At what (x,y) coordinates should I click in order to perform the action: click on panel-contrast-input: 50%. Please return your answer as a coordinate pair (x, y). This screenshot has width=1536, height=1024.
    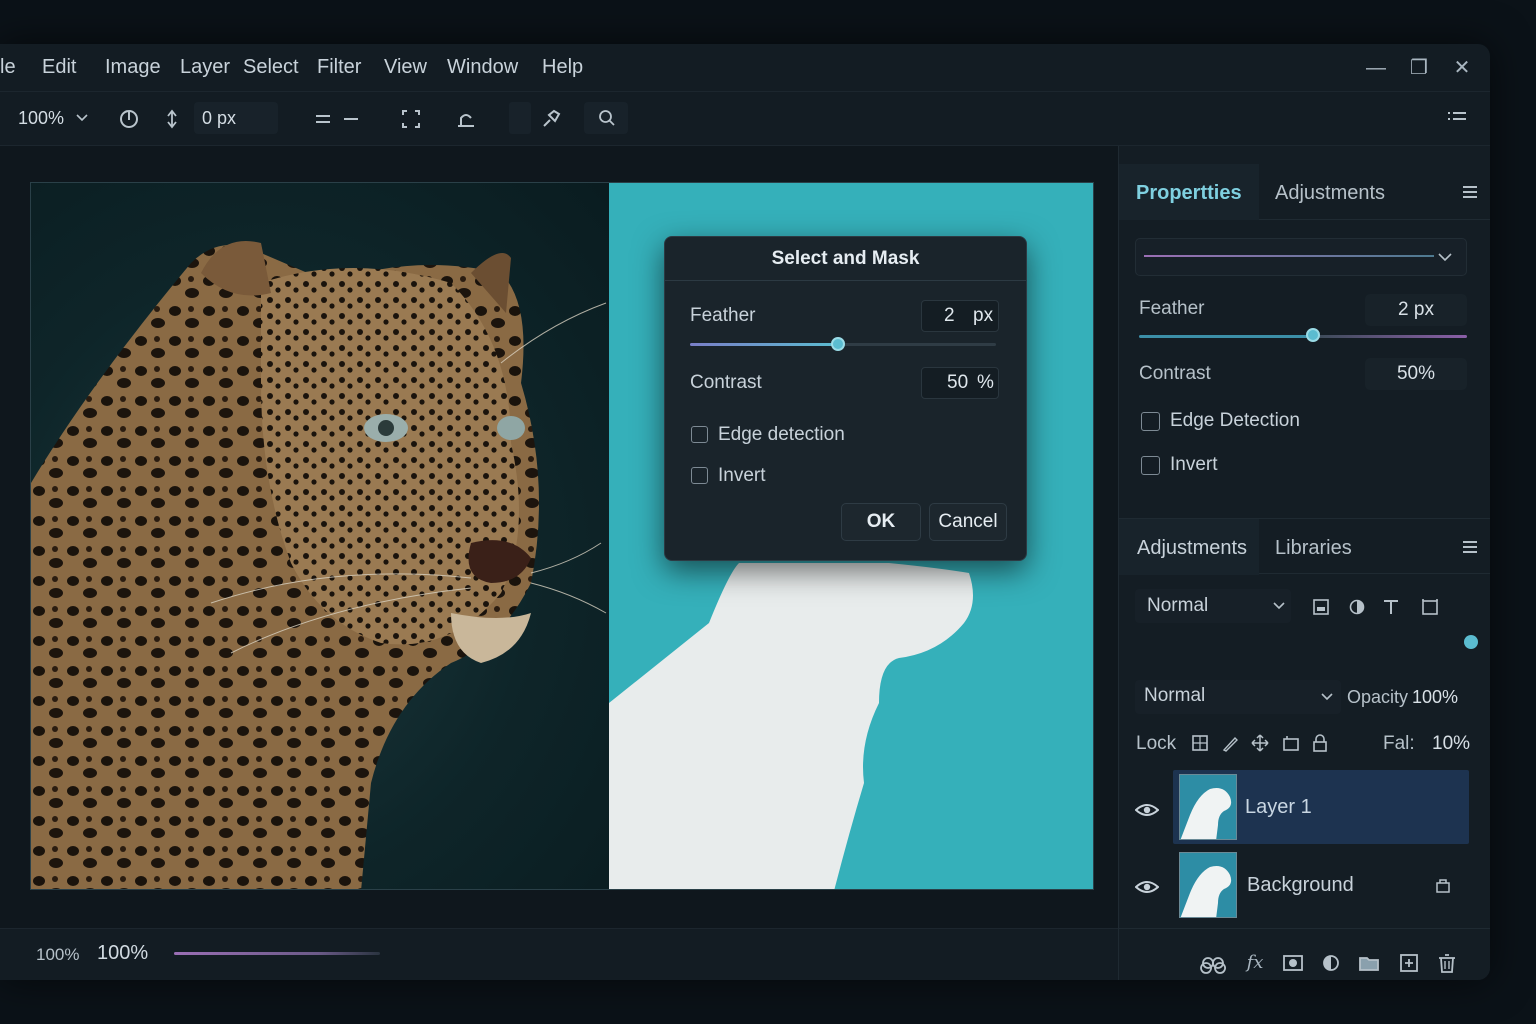
    Looking at the image, I should click on (1416, 374).